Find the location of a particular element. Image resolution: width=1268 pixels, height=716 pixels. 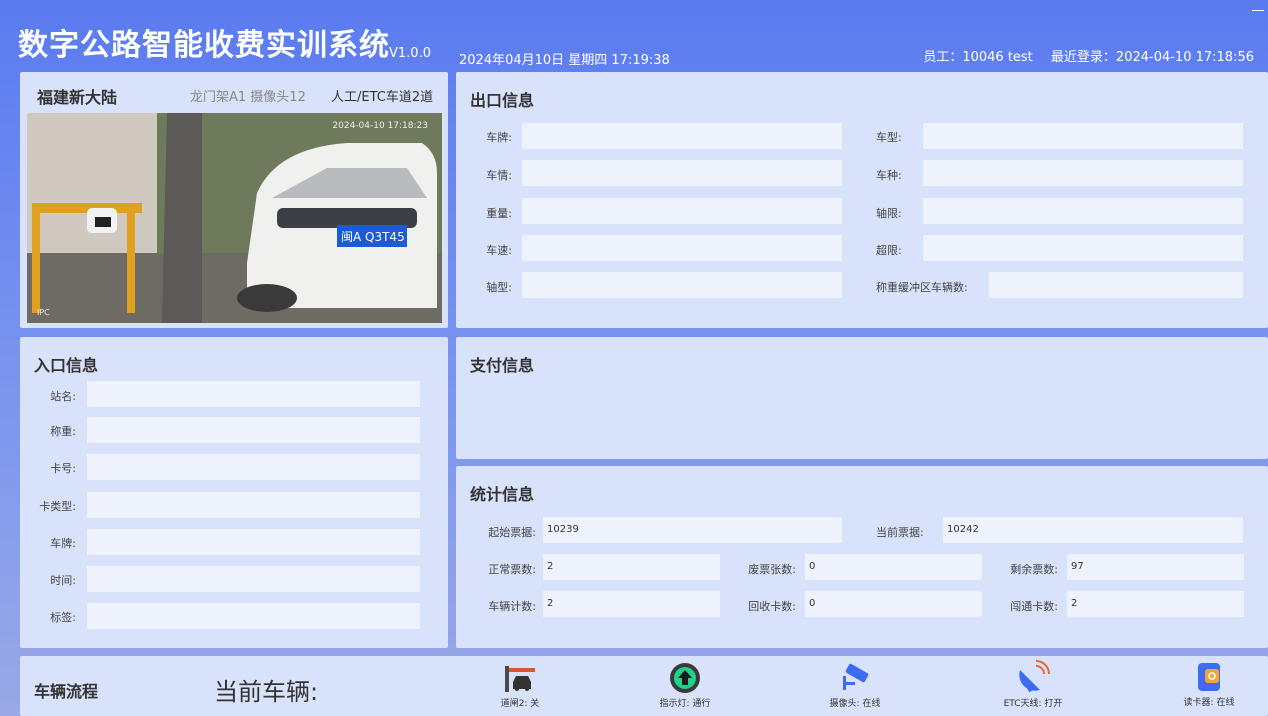

etc-antenna-icon is located at coordinates (1034, 676).